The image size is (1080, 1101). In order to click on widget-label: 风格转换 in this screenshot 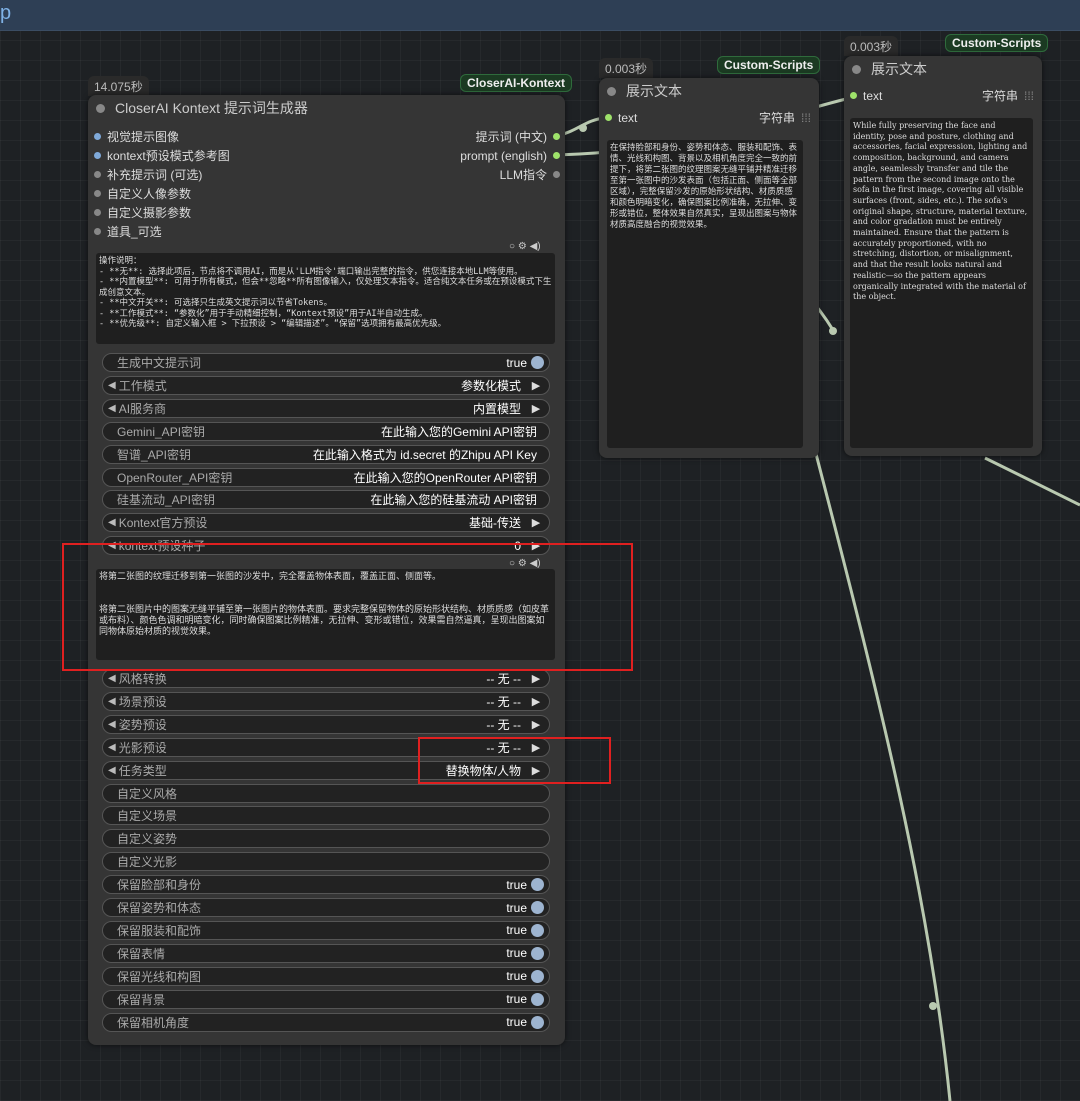, I will do `click(142, 679)`.